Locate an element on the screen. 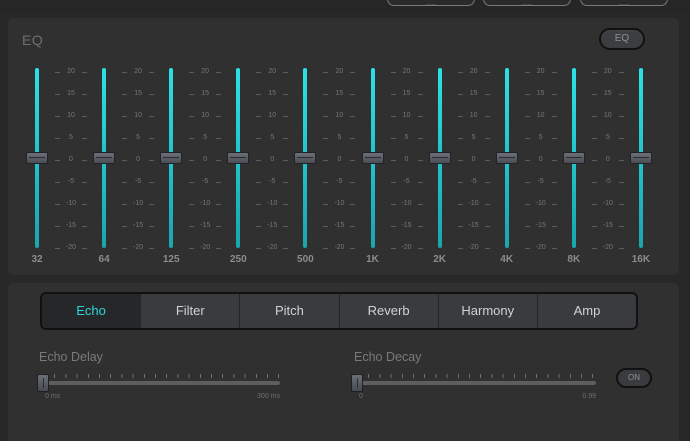 The image size is (690, 441). tab-harmony: Harmony is located at coordinates (487, 311).